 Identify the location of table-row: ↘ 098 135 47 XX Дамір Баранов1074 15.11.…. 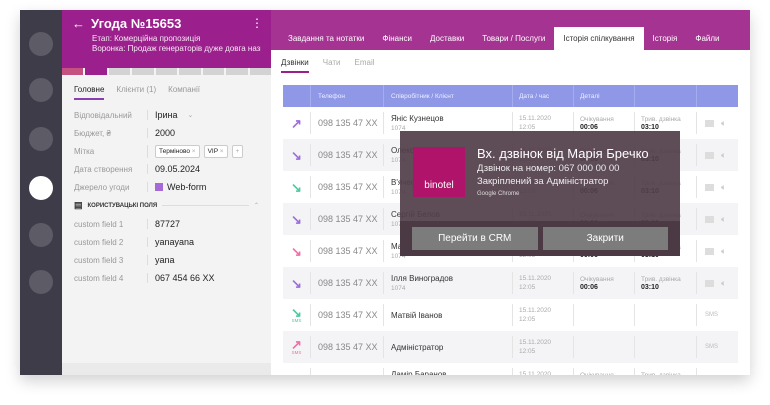
(510, 369).